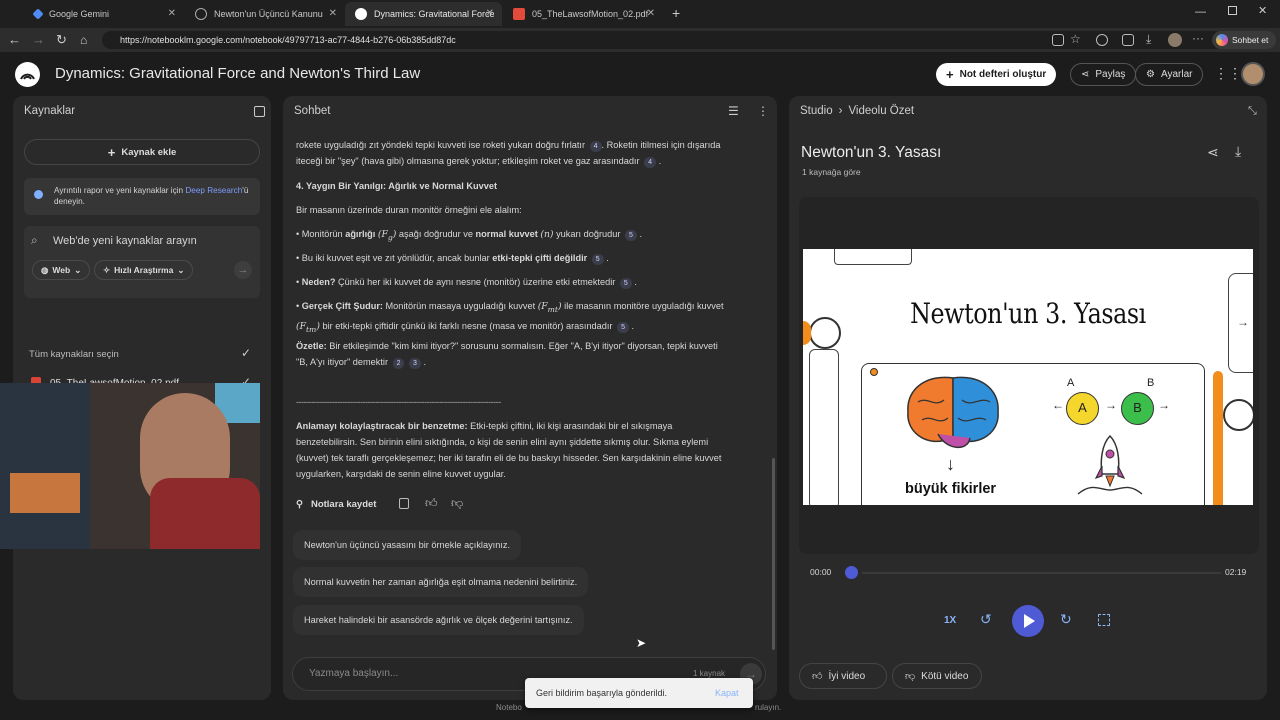 Image resolution: width=1280 pixels, height=720 pixels. Describe the element at coordinates (1232, 10) in the screenshot. I see `maximize-button` at that location.